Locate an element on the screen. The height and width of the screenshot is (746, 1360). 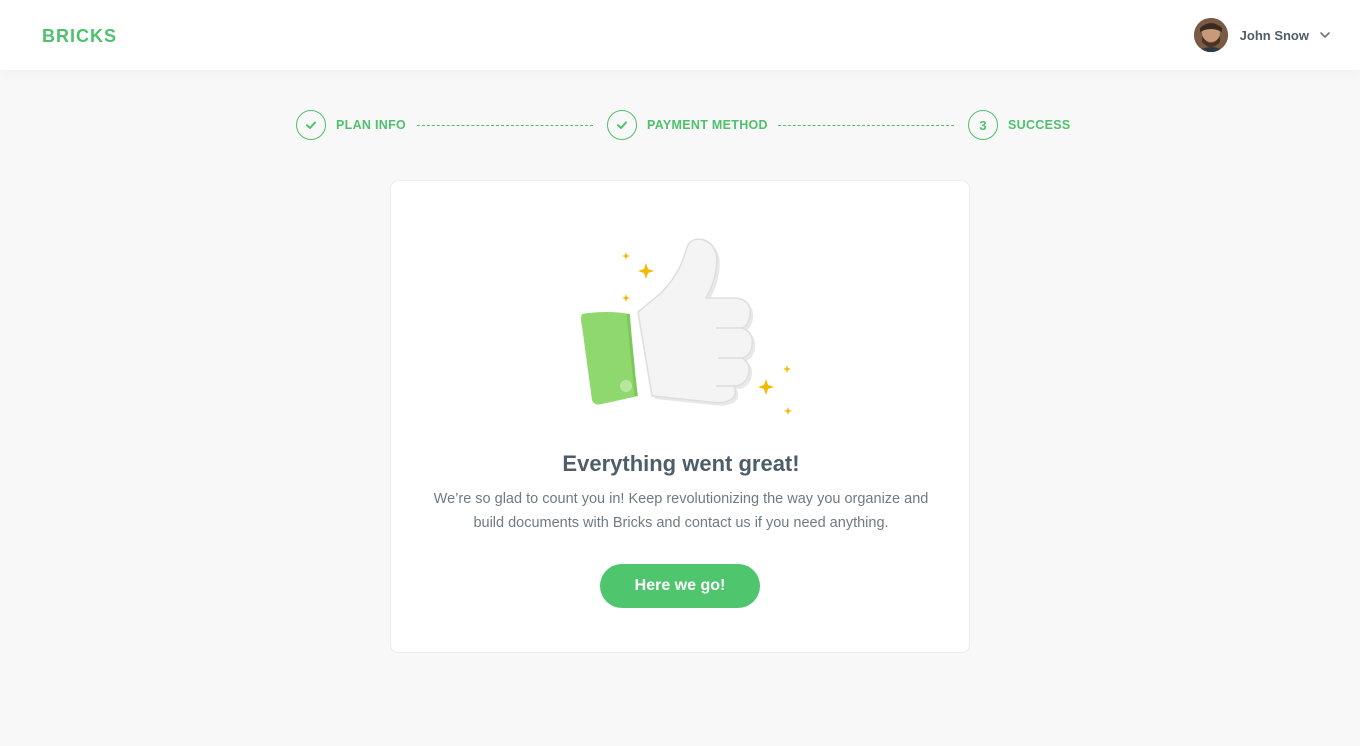
avatar is located at coordinates (1210, 35).